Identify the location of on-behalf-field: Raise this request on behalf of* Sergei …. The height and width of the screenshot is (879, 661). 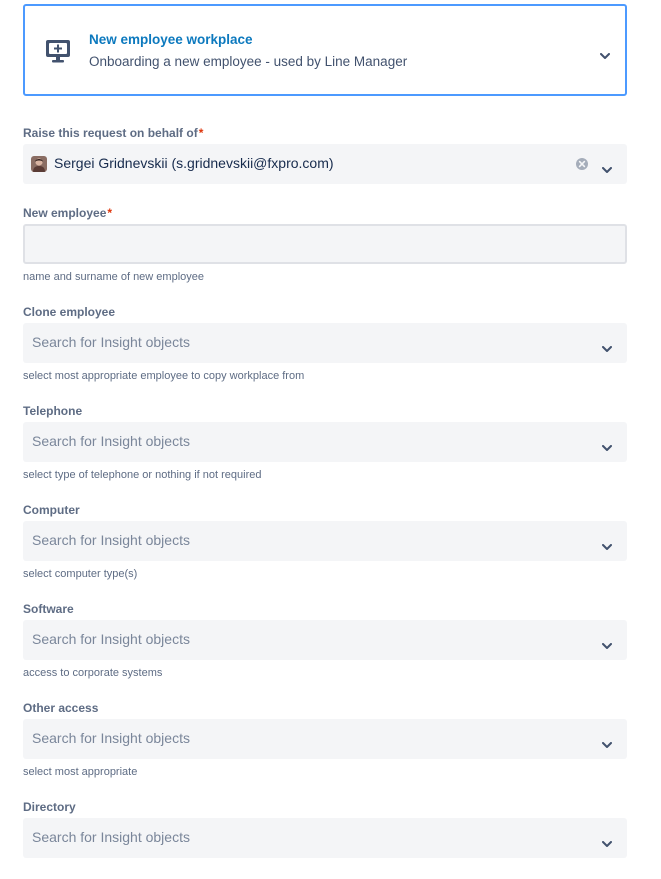
(325, 154).